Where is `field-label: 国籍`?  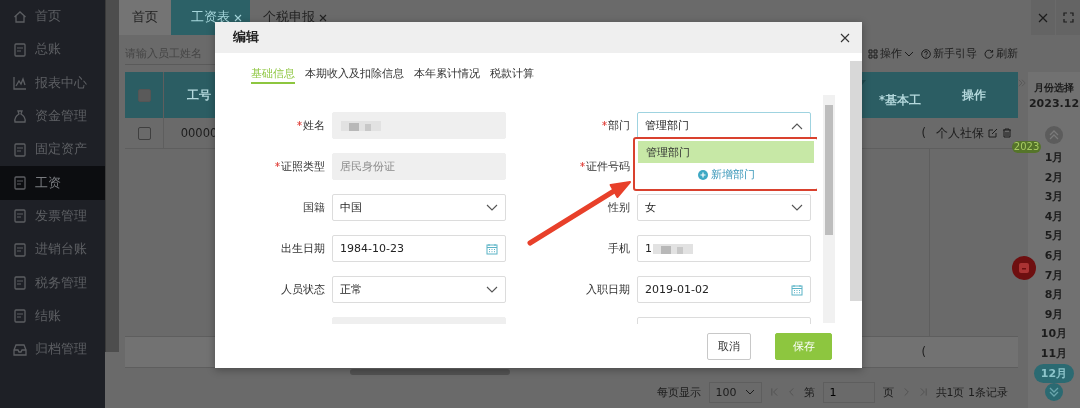
field-label: 国籍 is located at coordinates (314, 207).